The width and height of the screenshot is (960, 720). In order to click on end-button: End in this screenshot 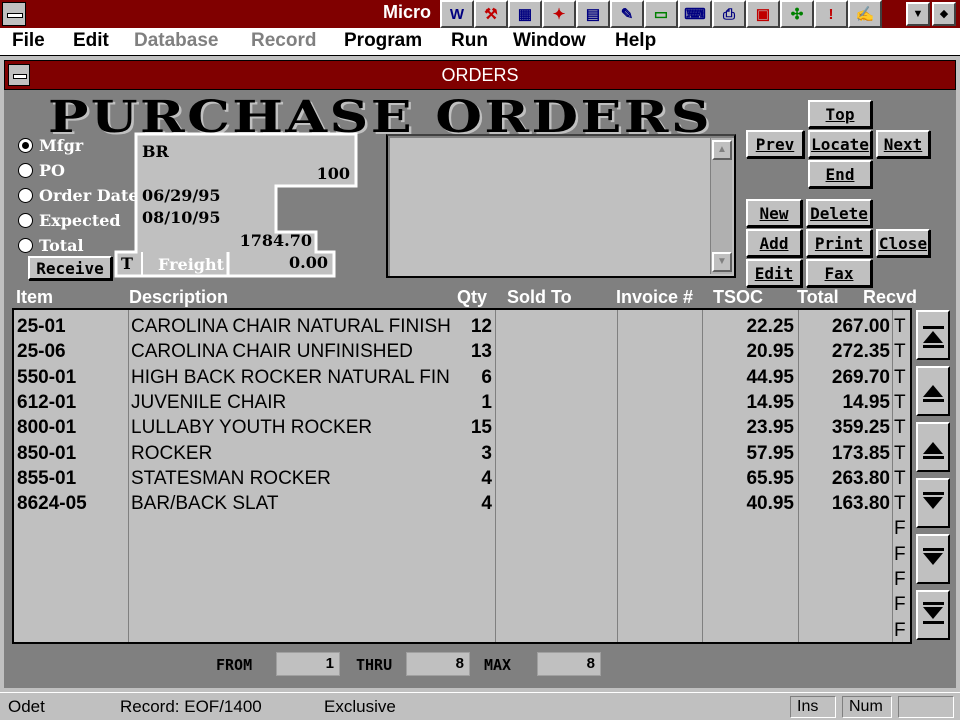, I will do `click(840, 174)`.